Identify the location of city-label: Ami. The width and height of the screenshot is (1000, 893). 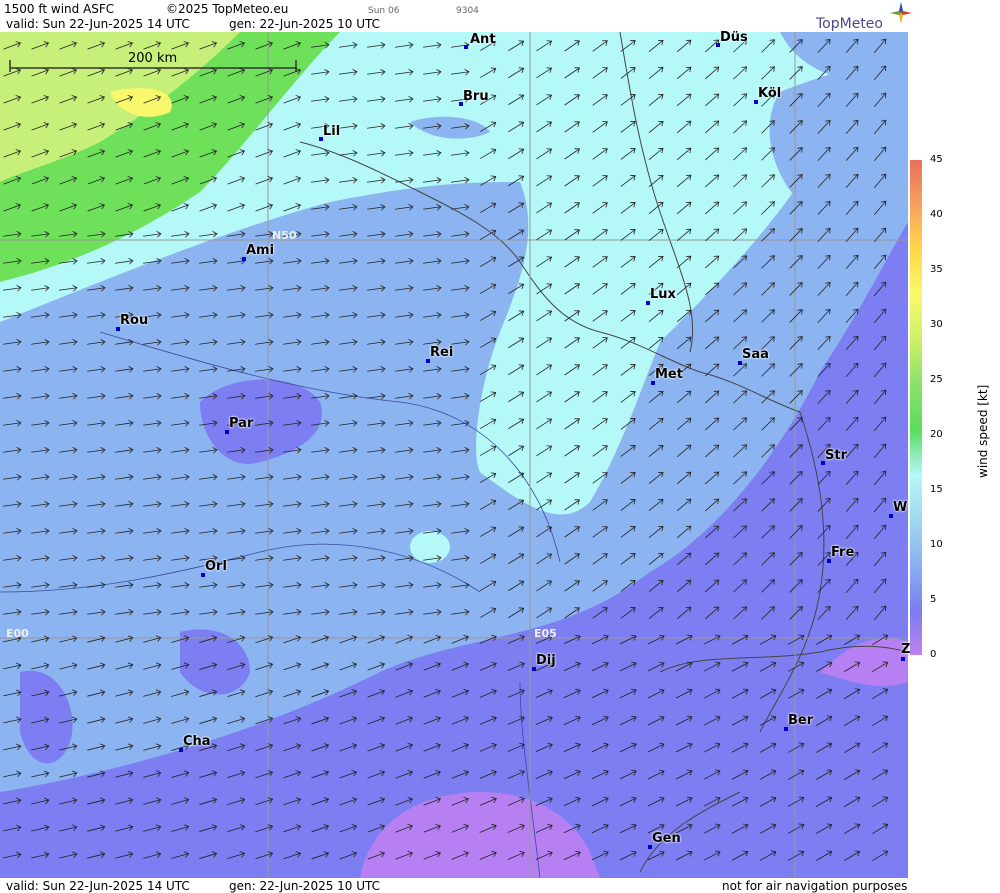
(260, 250).